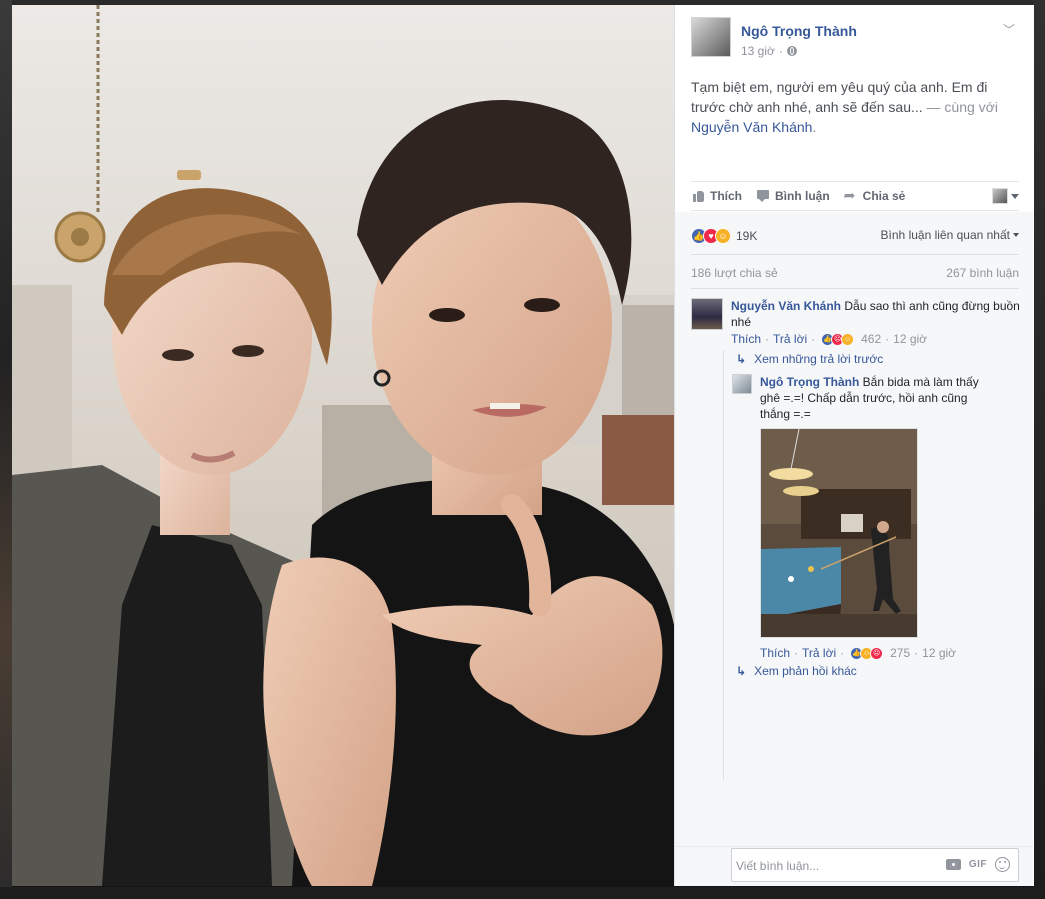 The image size is (1045, 899). I want to click on backdrop-right-edge, so click(1039, 449).